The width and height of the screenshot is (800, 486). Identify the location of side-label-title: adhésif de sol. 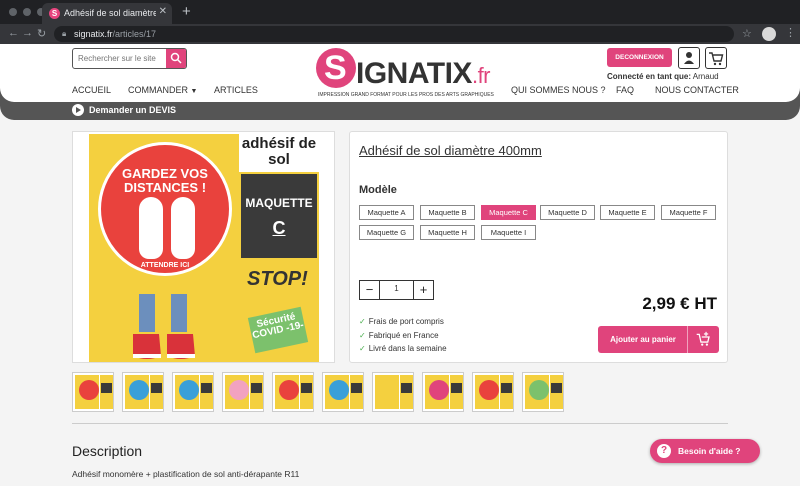
(279, 153).